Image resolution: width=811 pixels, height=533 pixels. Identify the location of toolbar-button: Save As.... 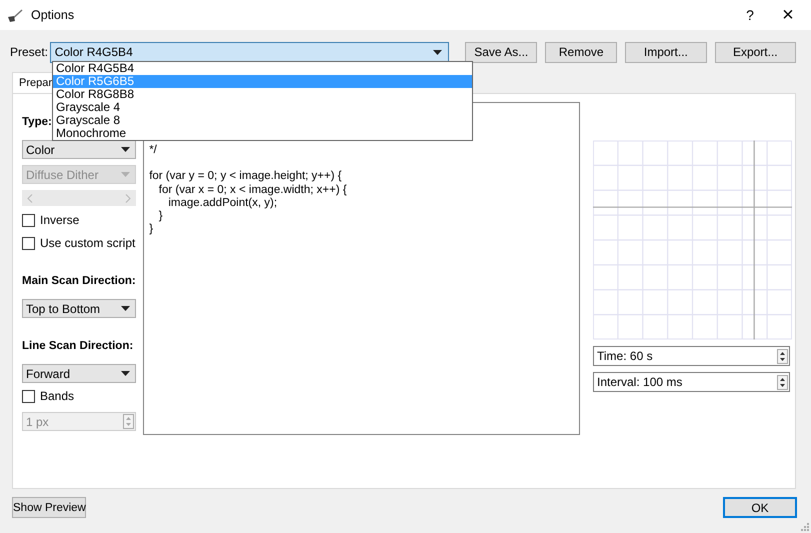
(501, 52).